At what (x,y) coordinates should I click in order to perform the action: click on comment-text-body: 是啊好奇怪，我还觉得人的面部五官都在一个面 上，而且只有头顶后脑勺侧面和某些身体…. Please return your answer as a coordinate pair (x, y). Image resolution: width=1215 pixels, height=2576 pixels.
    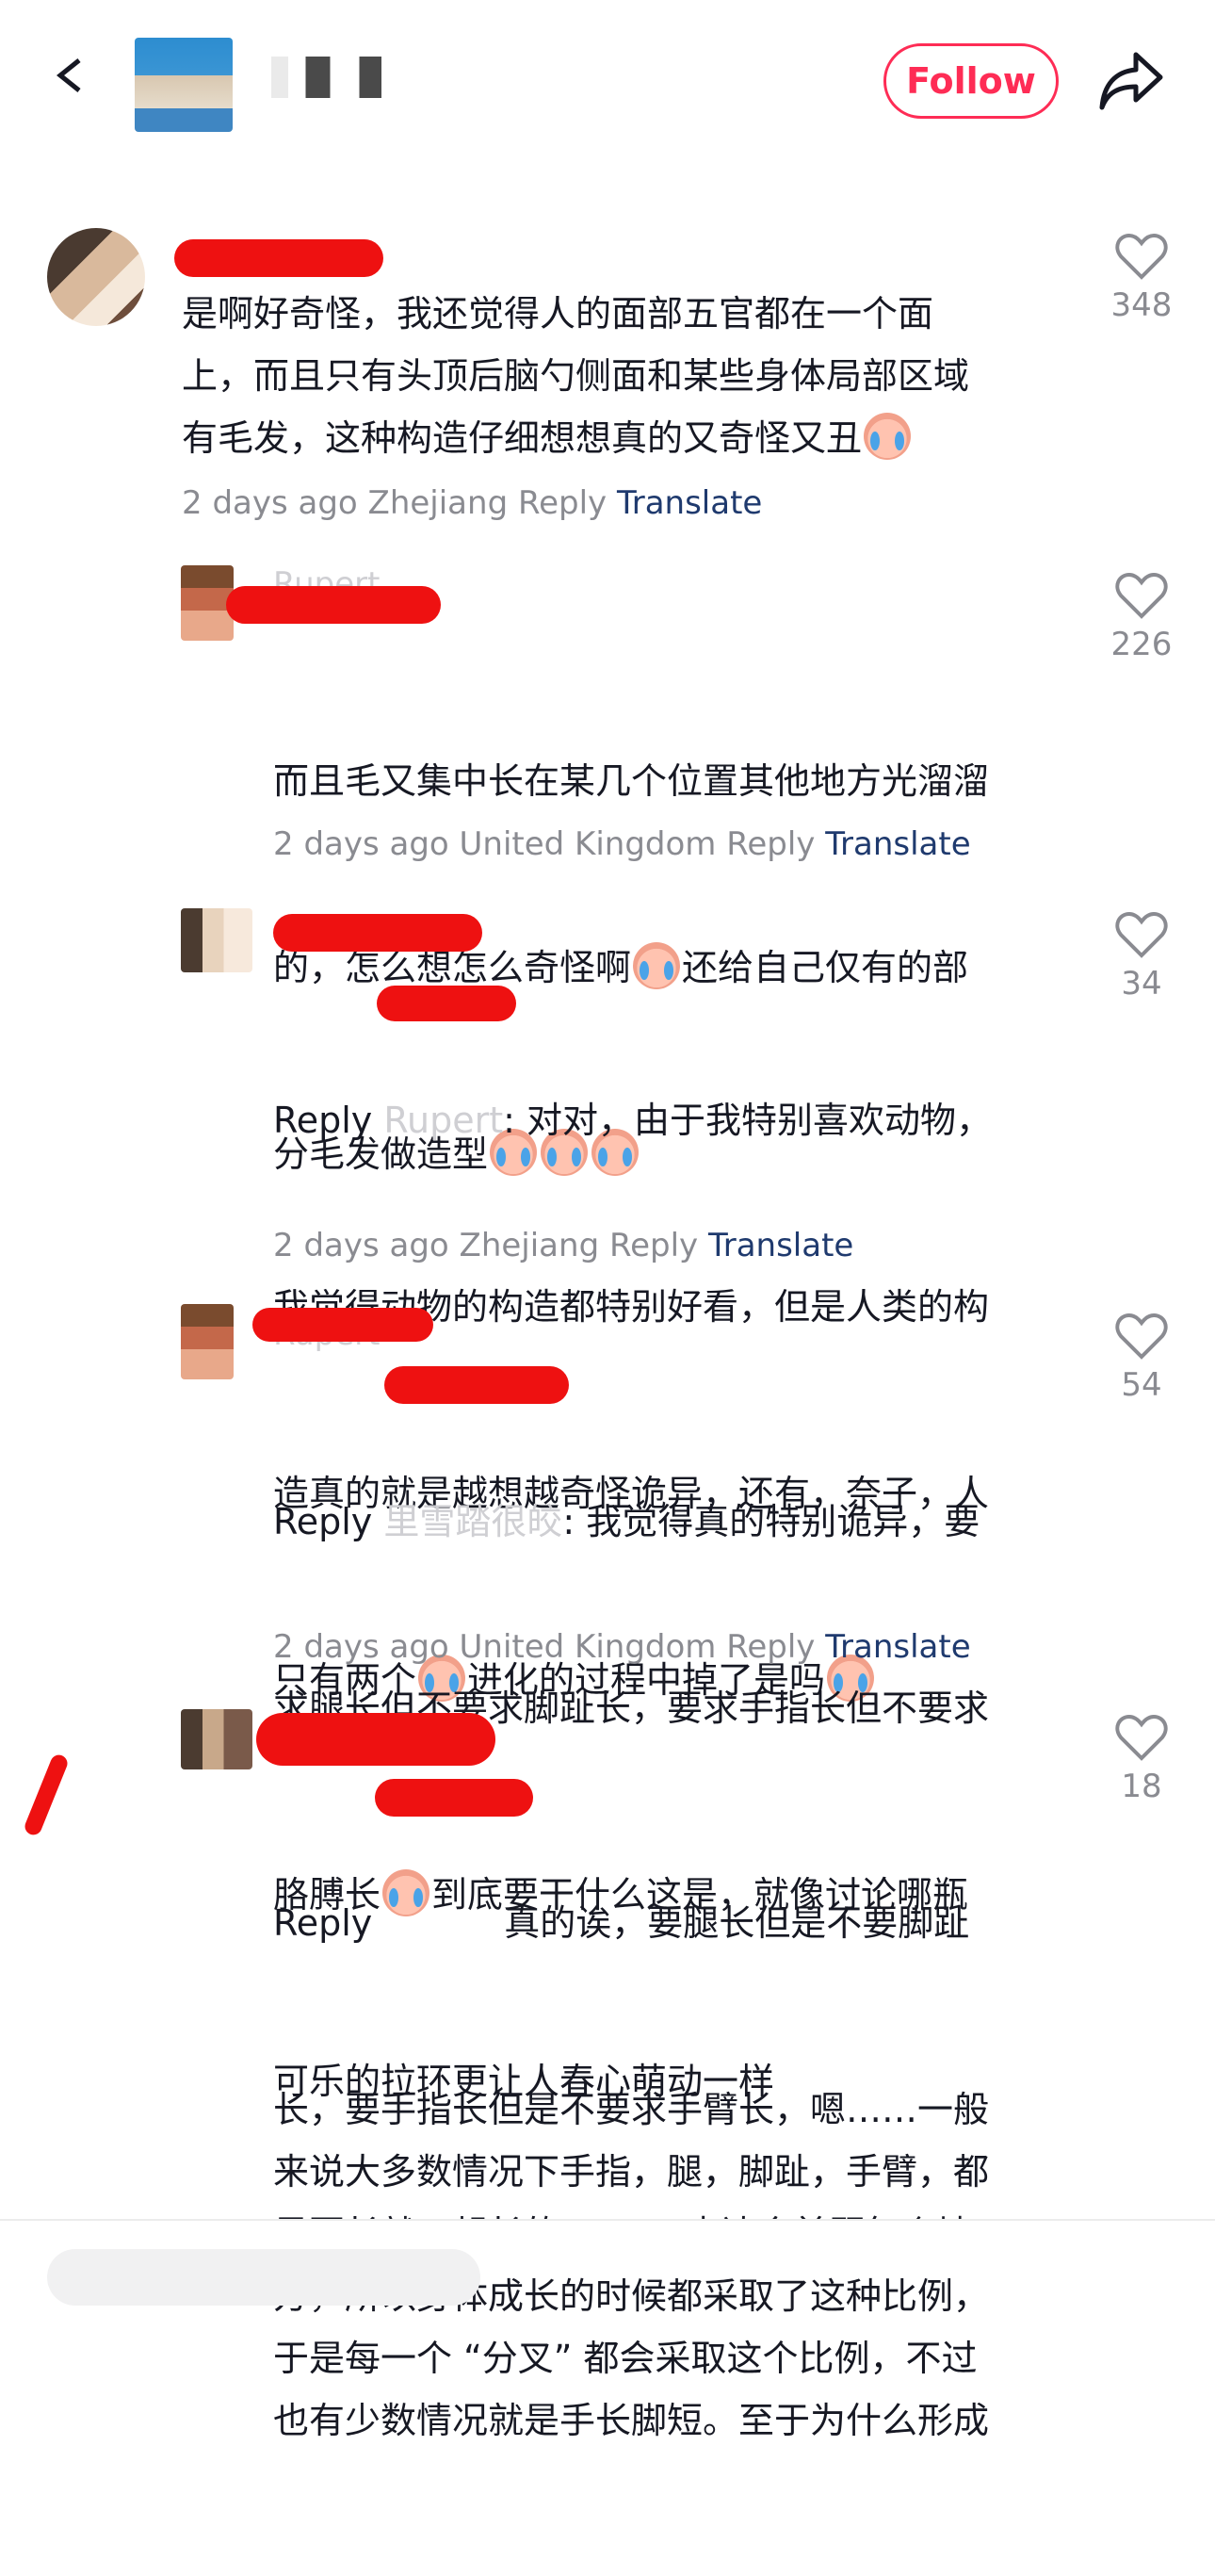
    Looking at the image, I should click on (576, 376).